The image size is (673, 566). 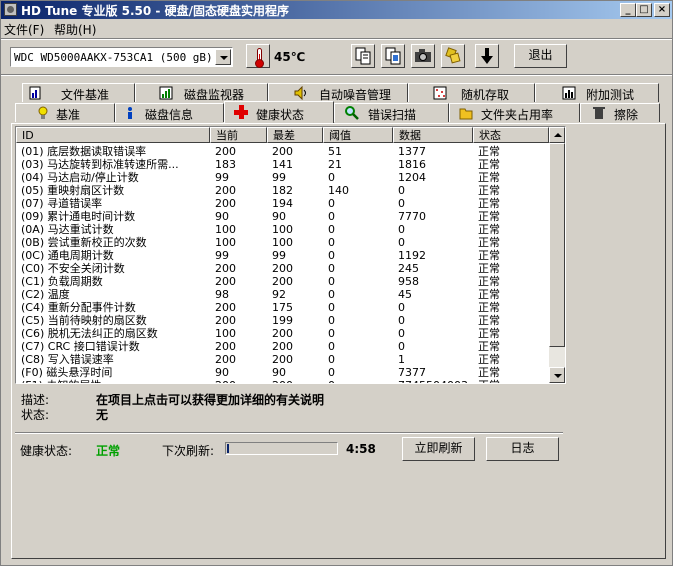 I want to click on cell-id: (05) 重映射扇区计数, so click(x=73, y=190).